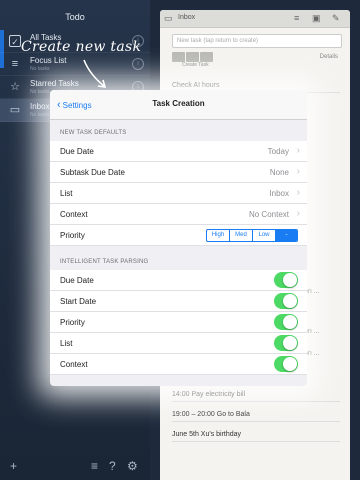 The image size is (360, 480). What do you see at coordinates (15, 41) in the screenshot?
I see `checkbox-icon: ✓` at bounding box center [15, 41].